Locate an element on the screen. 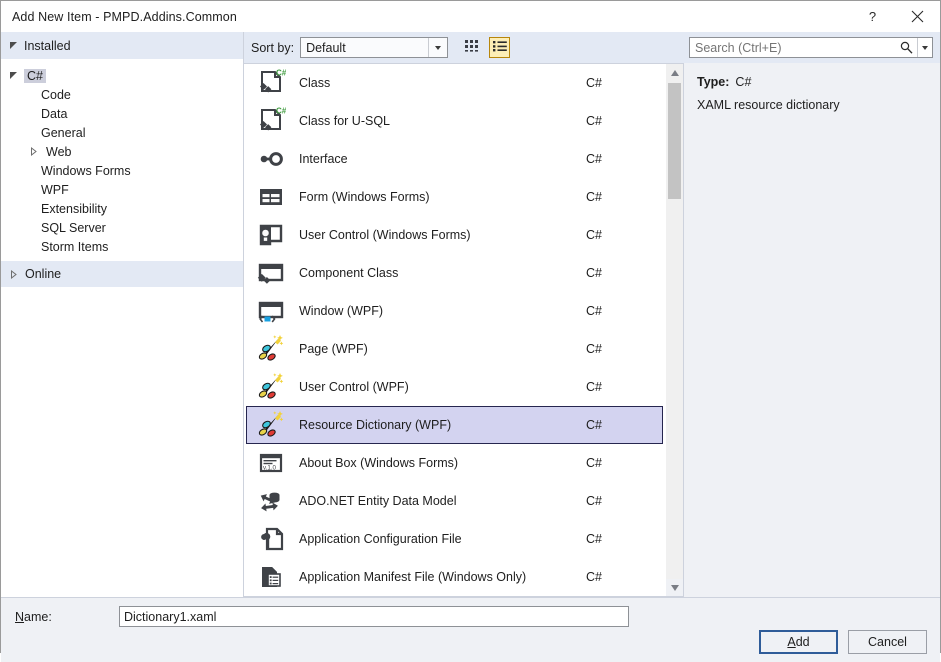 The height and width of the screenshot is (662, 941). search-input is located at coordinates (792, 47).